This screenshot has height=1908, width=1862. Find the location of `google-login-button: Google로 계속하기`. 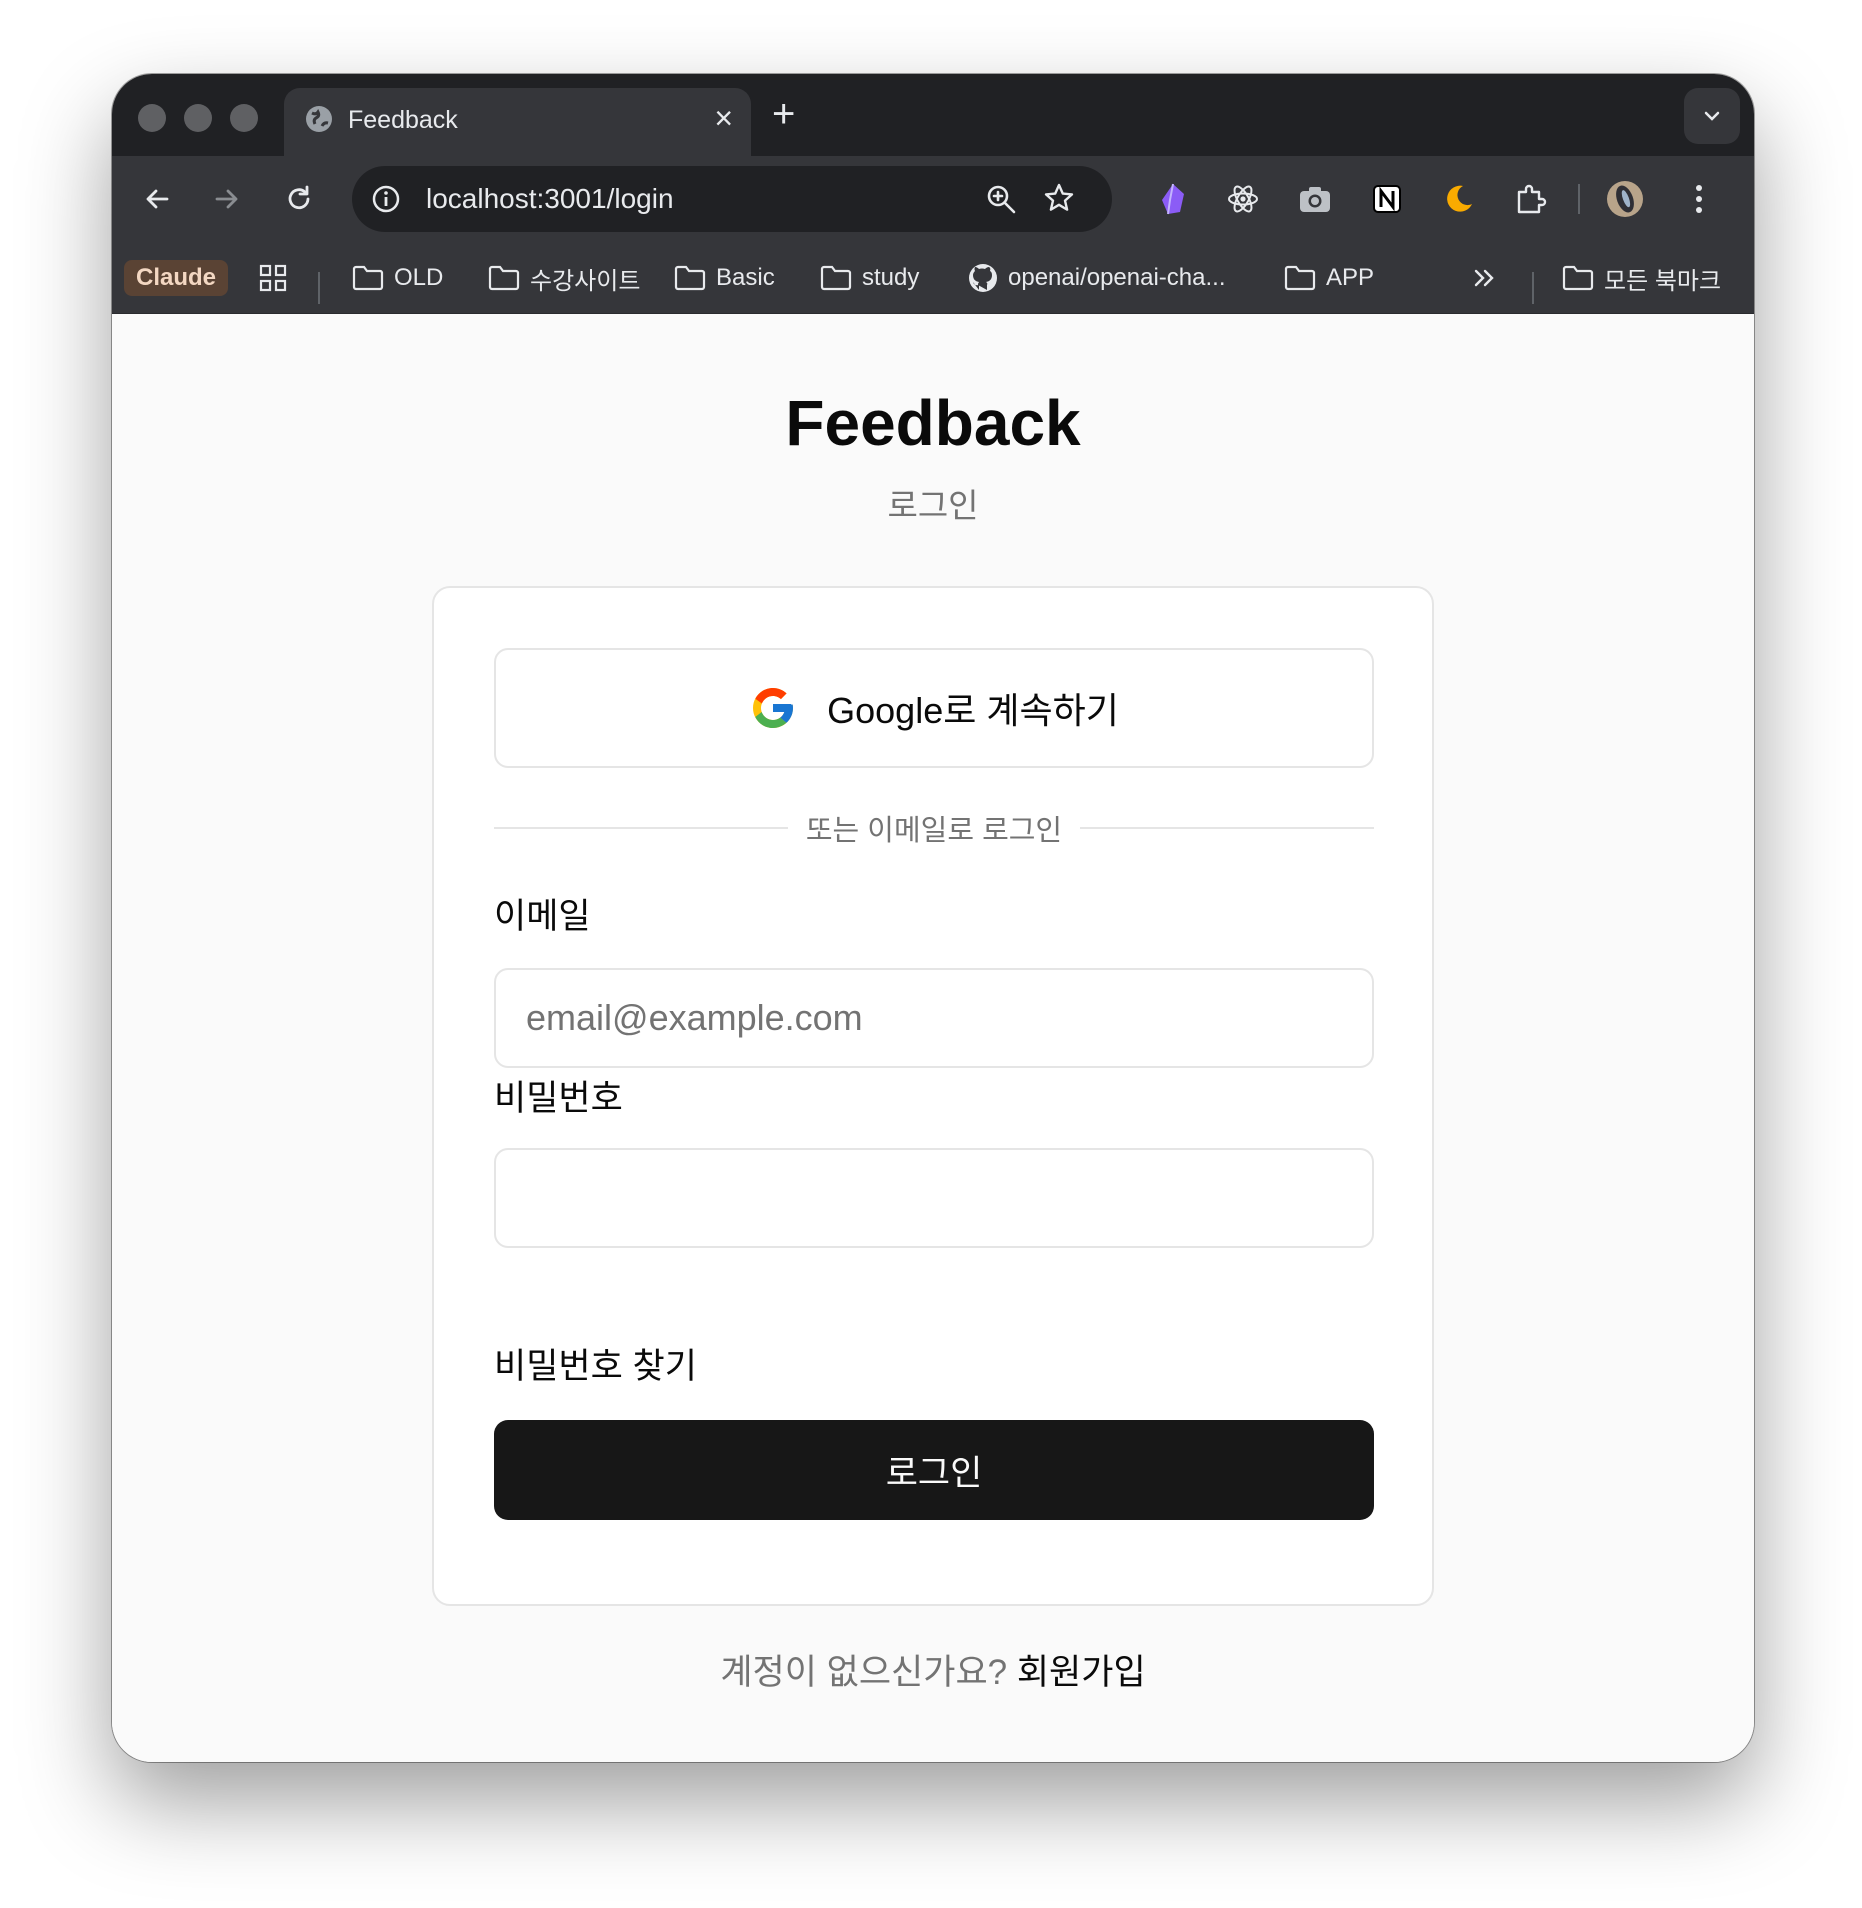

google-login-button: Google로 계속하기 is located at coordinates (934, 708).